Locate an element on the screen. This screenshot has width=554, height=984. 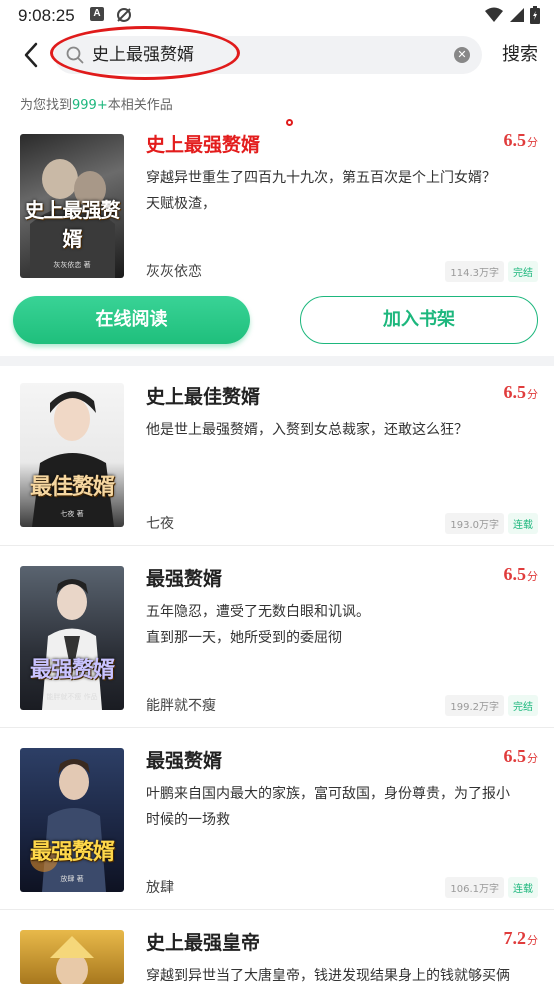
sync-off-icon is located at coordinates (124, 17).